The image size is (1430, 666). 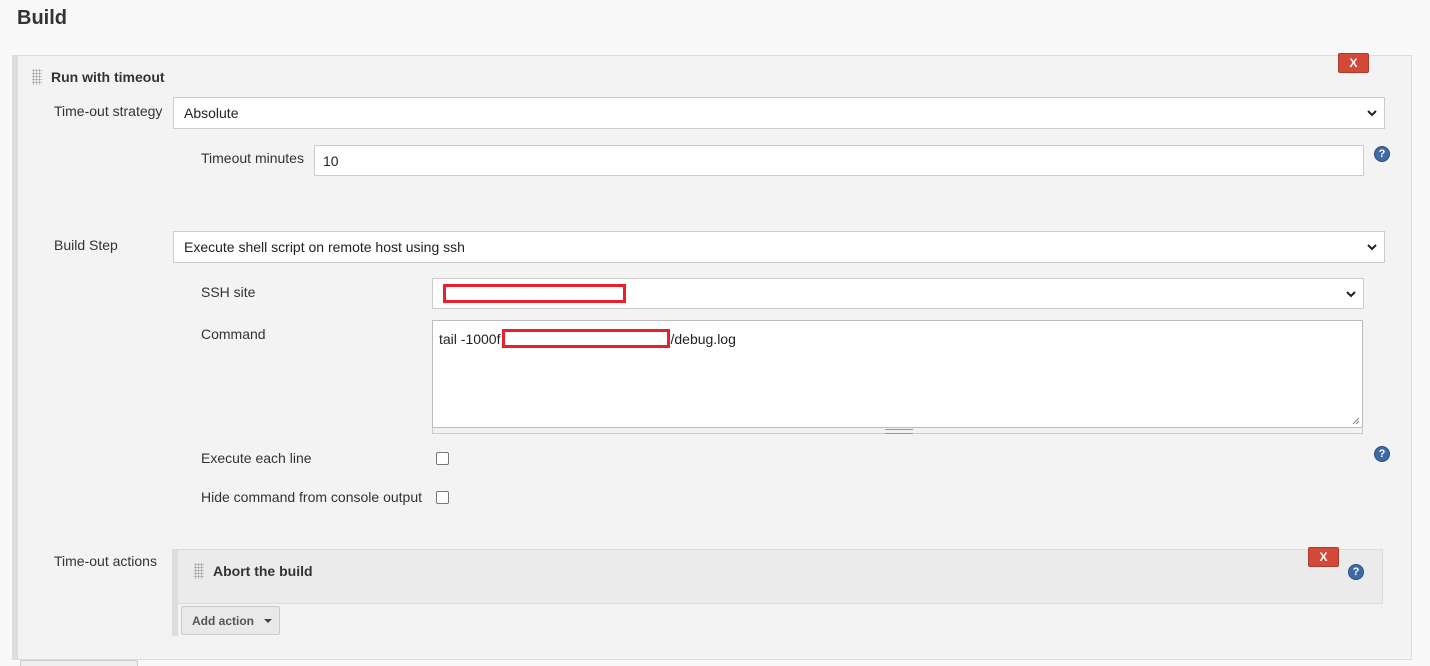 I want to click on abort-build-title: Abort the build, so click(x=263, y=571).